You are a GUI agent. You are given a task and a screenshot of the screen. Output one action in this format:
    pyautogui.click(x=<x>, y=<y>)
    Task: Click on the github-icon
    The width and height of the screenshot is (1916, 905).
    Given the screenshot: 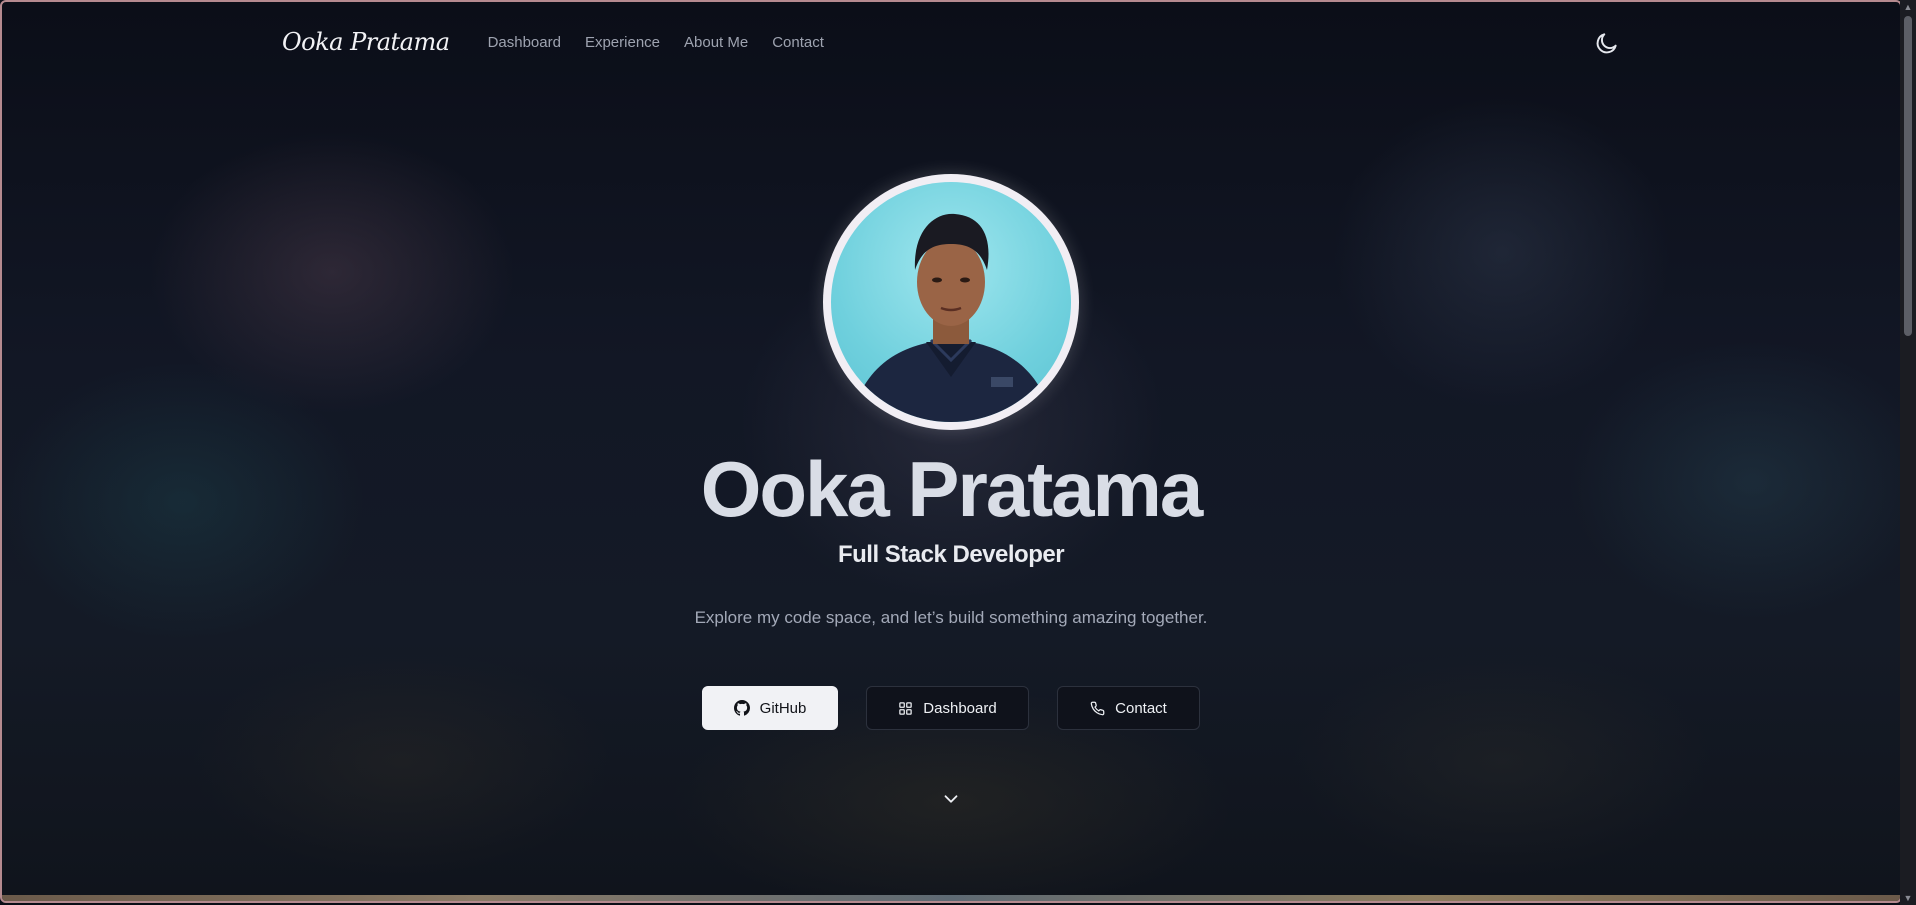 What is the action you would take?
    pyautogui.click(x=741, y=708)
    